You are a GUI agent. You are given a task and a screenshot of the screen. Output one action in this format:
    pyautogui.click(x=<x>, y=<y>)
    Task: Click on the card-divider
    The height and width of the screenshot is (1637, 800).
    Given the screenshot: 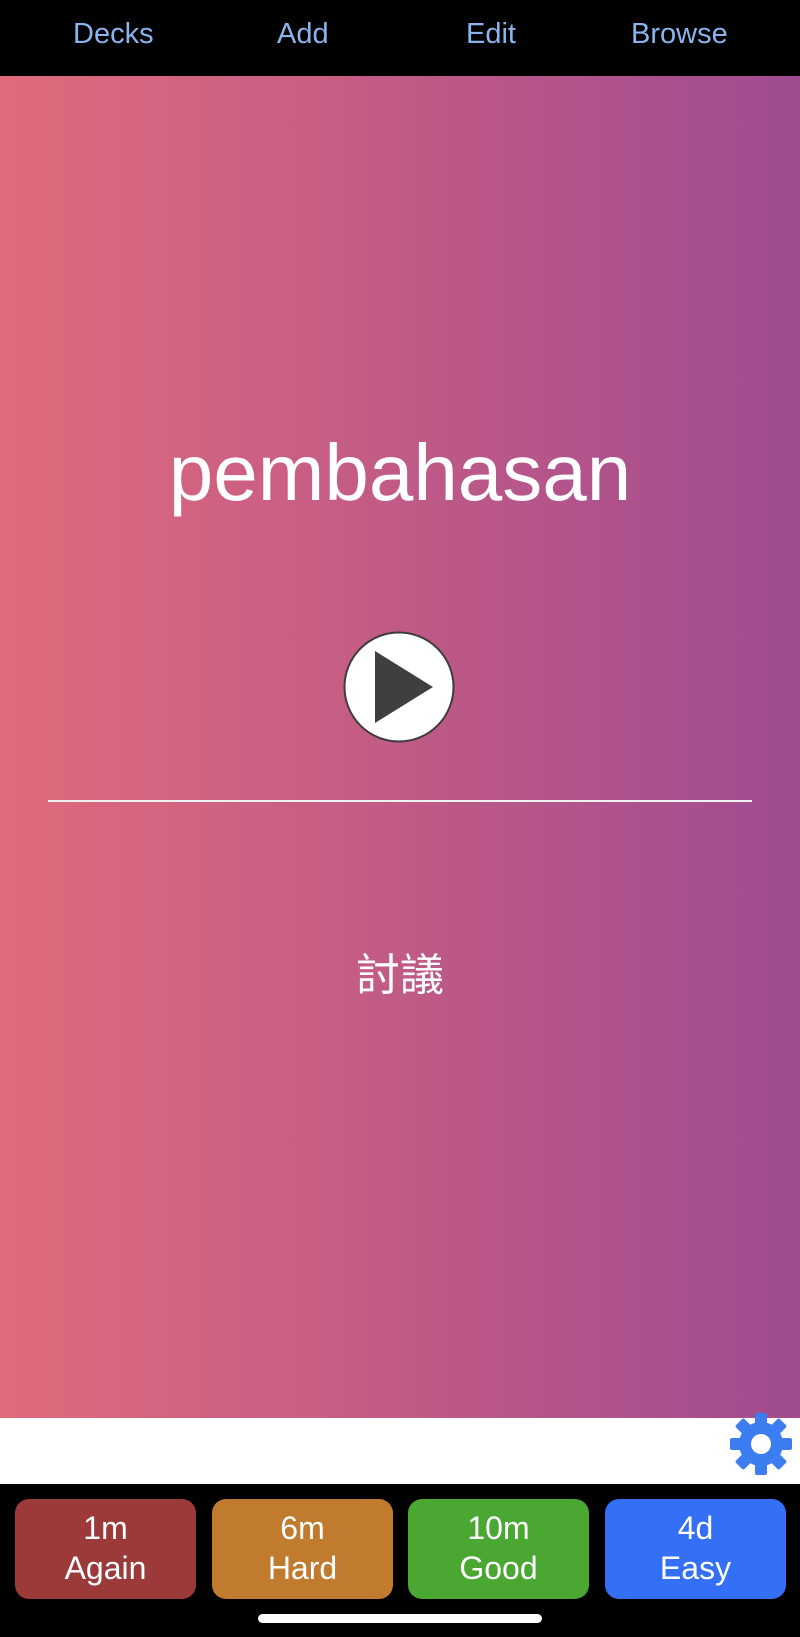 What is the action you would take?
    pyautogui.click(x=400, y=801)
    